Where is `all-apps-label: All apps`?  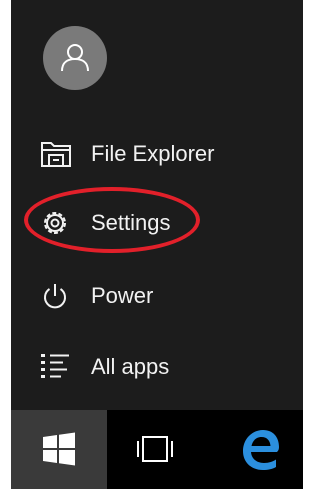 all-apps-label: All apps is located at coordinates (130, 366).